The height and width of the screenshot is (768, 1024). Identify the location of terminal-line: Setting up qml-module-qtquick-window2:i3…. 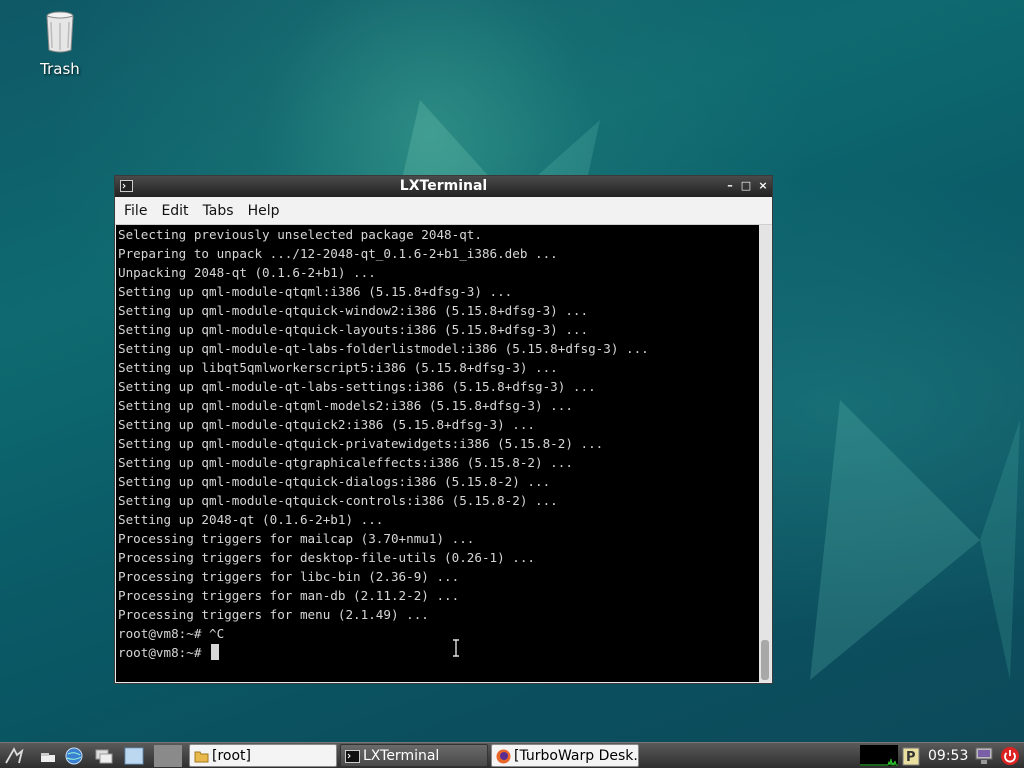
(353, 310).